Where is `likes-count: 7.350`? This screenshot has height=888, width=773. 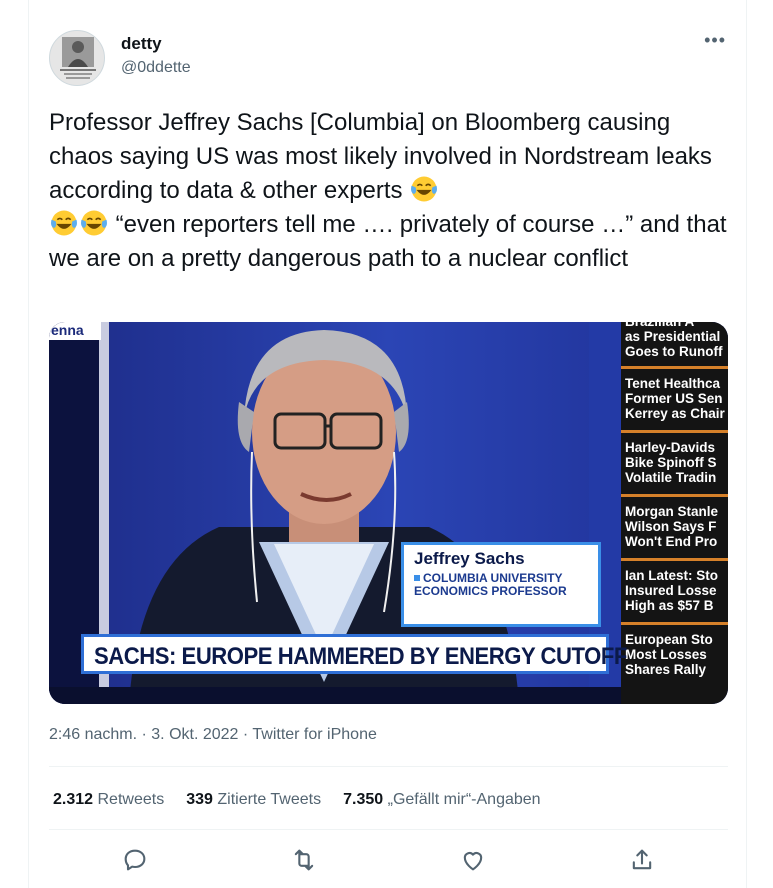 likes-count: 7.350 is located at coordinates (363, 799).